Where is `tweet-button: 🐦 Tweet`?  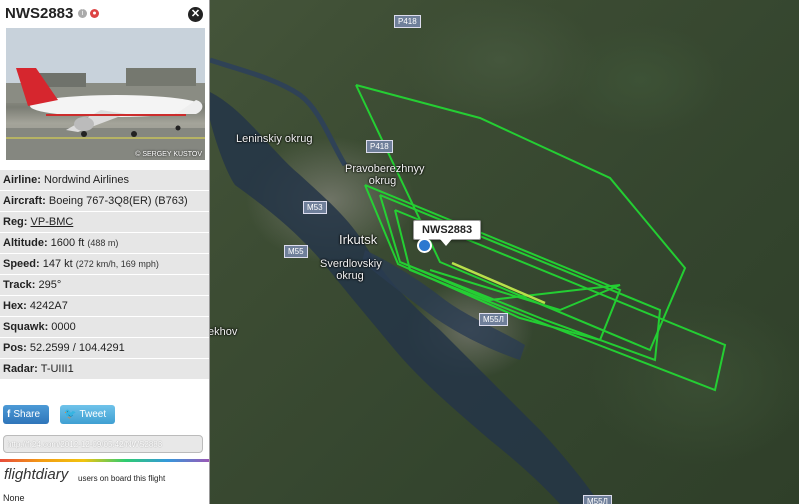 tweet-button: 🐦 Tweet is located at coordinates (88, 414).